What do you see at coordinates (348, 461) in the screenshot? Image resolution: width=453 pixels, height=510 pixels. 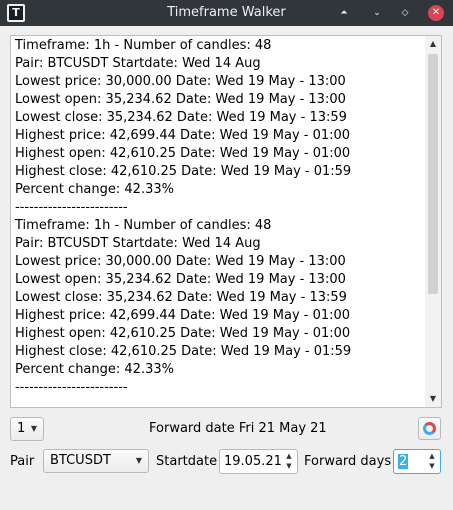 I see `forward-days-label: Forward days` at bounding box center [348, 461].